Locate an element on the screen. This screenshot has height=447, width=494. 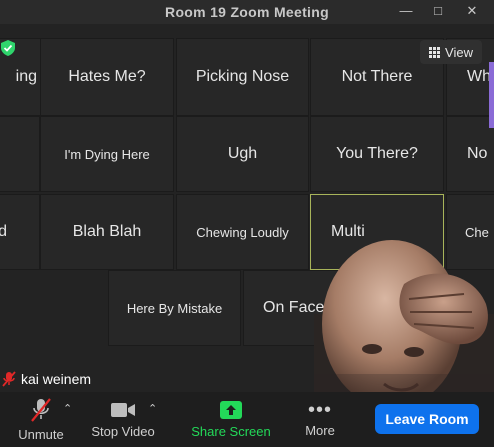
more-button: ••• More is located at coordinates (320, 419).